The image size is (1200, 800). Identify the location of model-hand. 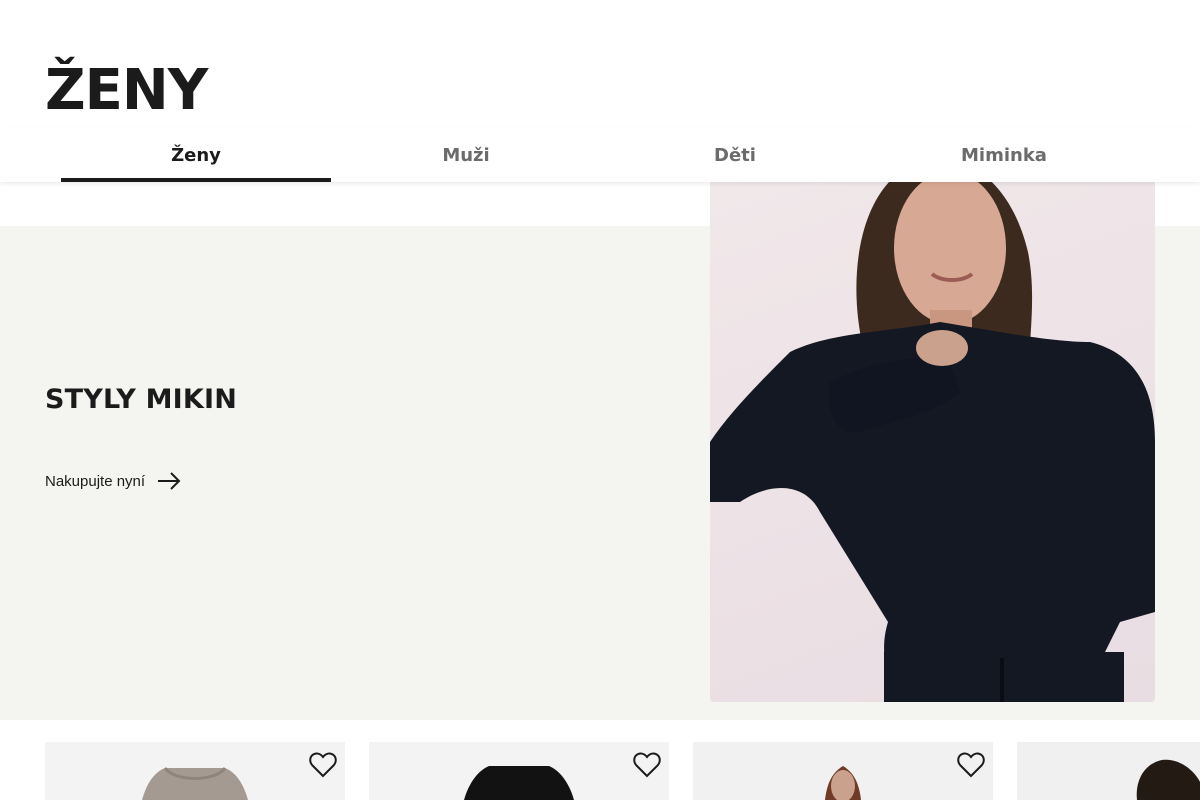
(942, 348).